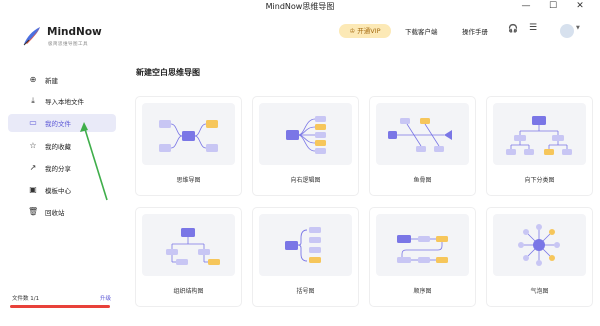  What do you see at coordinates (305, 180) in the screenshot?
I see `template-card-label: 向右逻辑图` at bounding box center [305, 180].